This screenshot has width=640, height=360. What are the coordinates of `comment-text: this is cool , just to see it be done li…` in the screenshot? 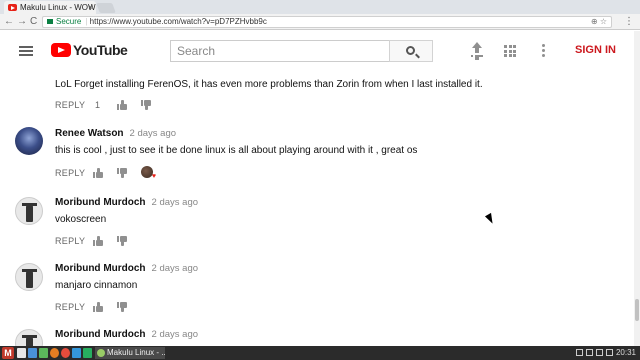 It's located at (236, 150).